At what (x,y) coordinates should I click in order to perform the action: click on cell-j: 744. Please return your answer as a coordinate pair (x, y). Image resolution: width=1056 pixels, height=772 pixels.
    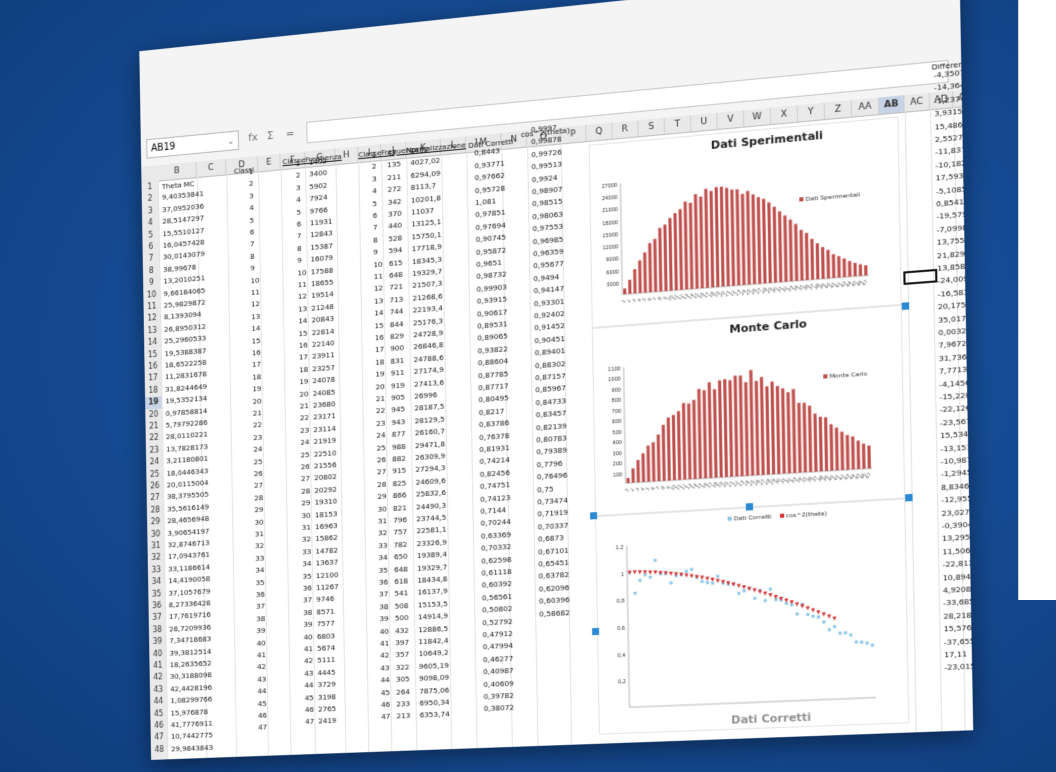
    Looking at the image, I should click on (397, 312).